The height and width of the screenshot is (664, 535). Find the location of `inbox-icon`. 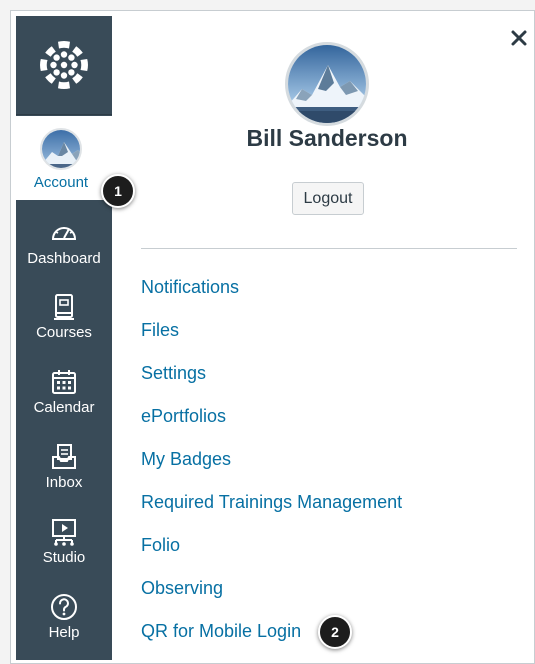

inbox-icon is located at coordinates (64, 456).